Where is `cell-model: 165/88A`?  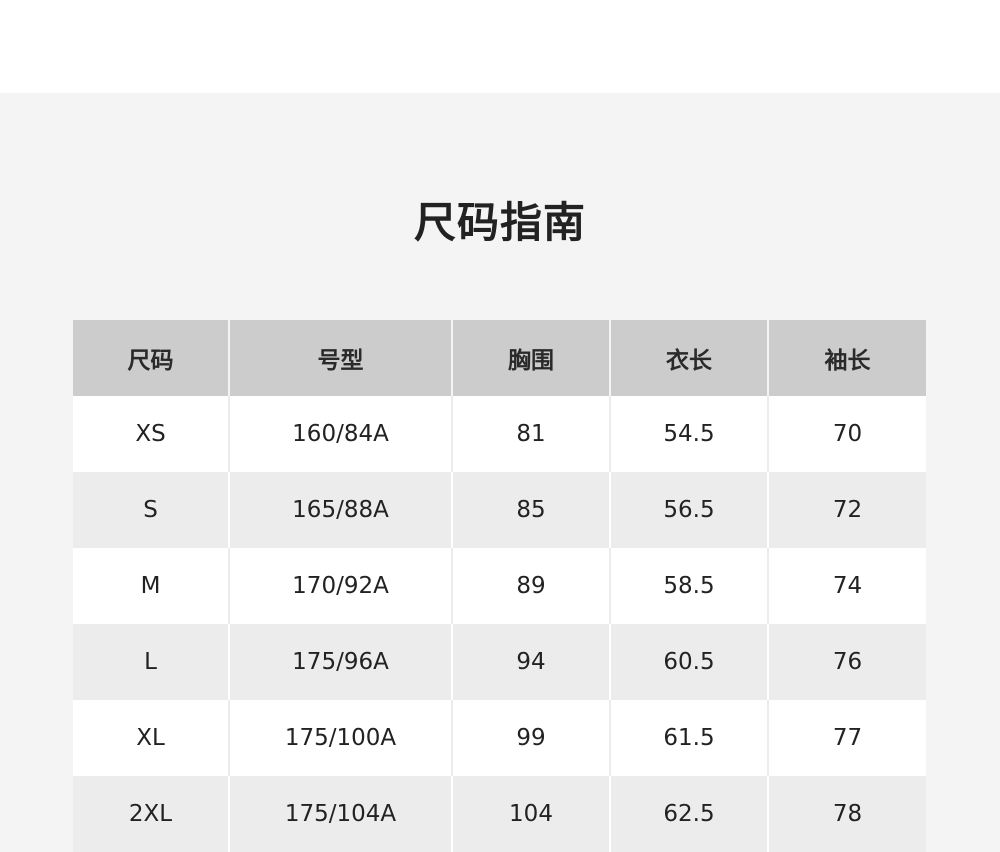
cell-model: 165/88A is located at coordinates (340, 510).